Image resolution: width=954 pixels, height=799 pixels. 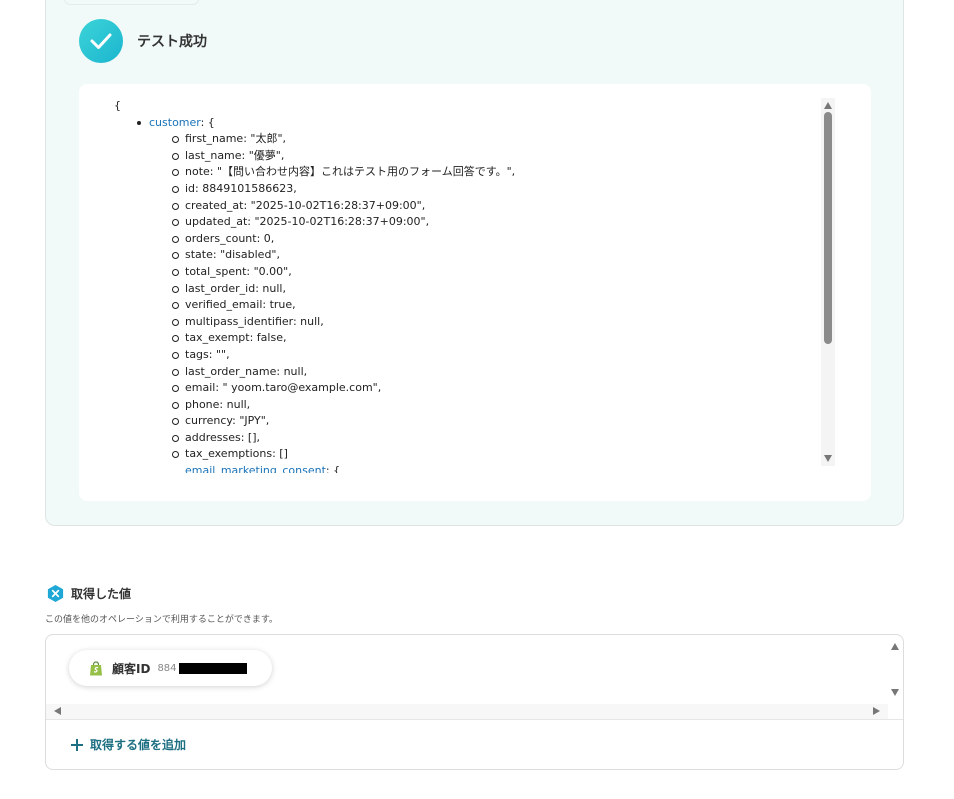 What do you see at coordinates (493, 438) in the screenshot?
I see `json-field: addresses: [],` at bounding box center [493, 438].